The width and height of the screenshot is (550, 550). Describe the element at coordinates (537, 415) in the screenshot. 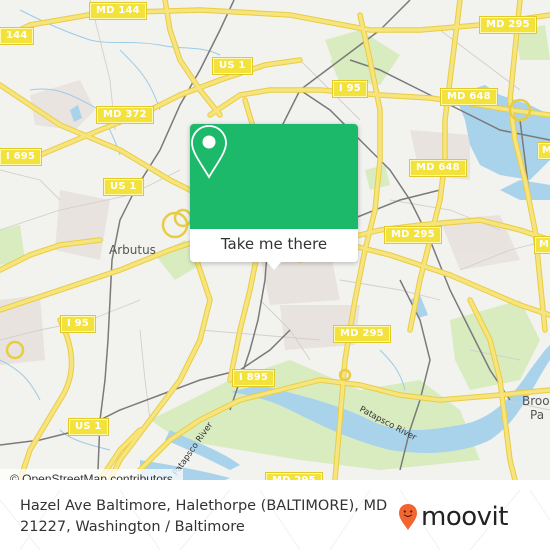

I see `place-label-line2: Pa` at that location.